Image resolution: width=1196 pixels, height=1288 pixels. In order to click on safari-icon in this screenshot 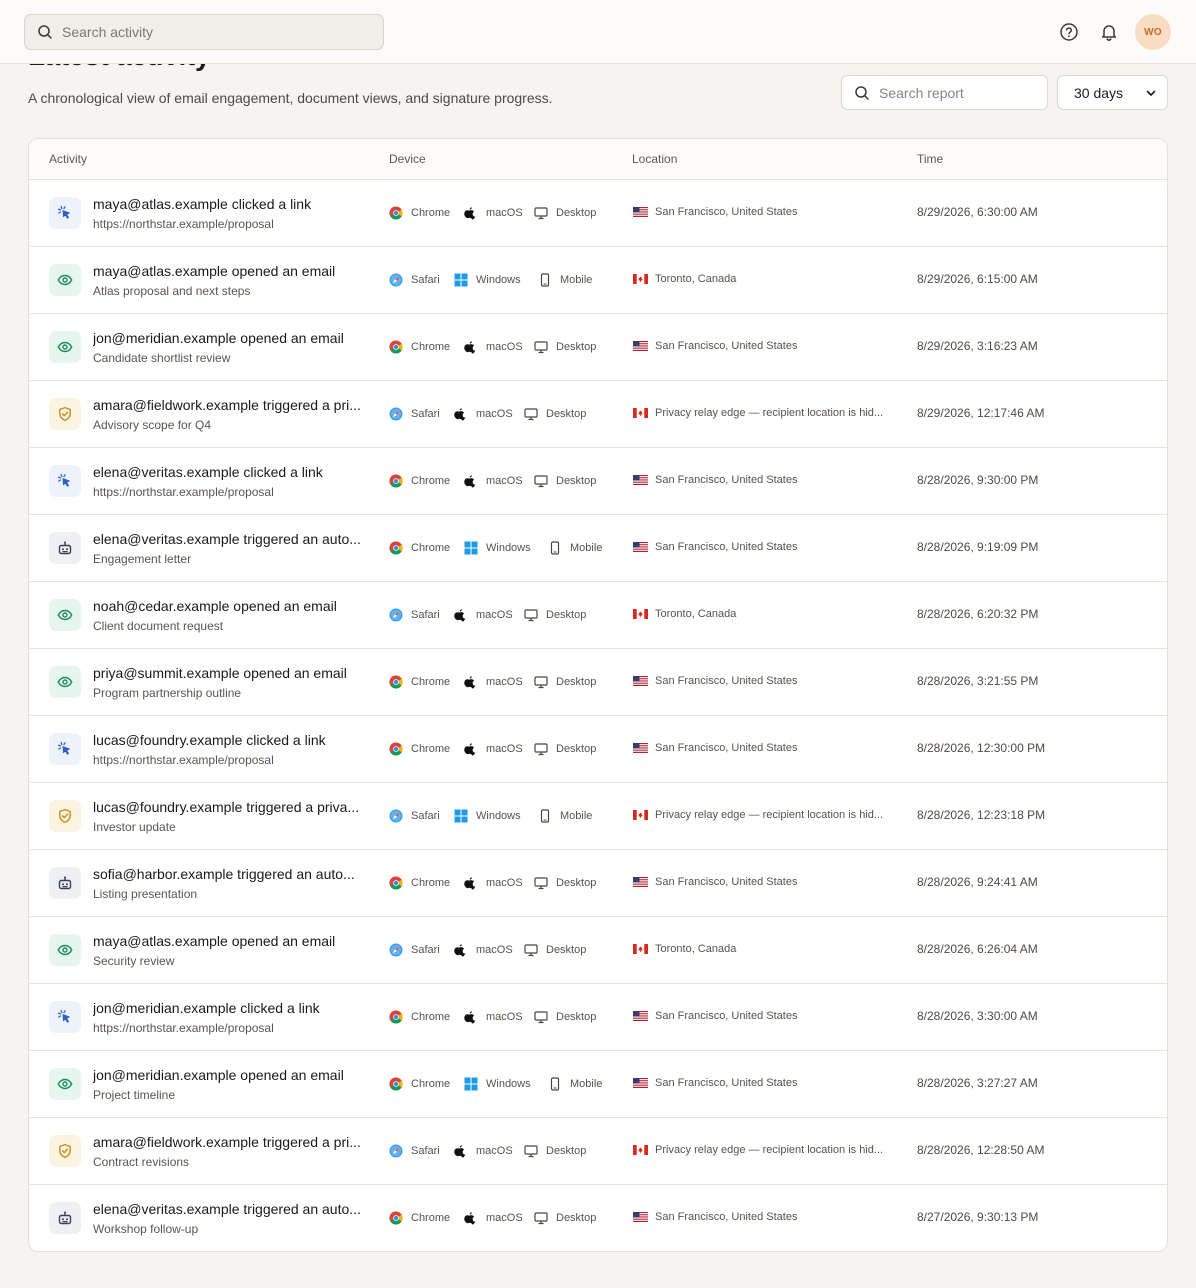, I will do `click(396, 1151)`.